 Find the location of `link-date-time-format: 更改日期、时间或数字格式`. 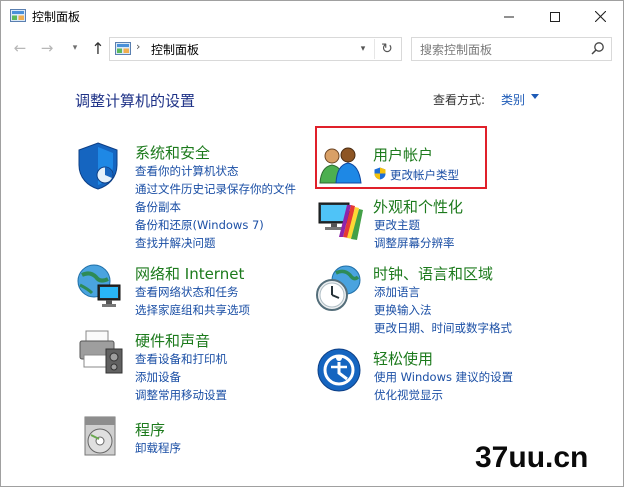

link-date-time-format: 更改日期、时间或数字格式 is located at coordinates (443, 328).